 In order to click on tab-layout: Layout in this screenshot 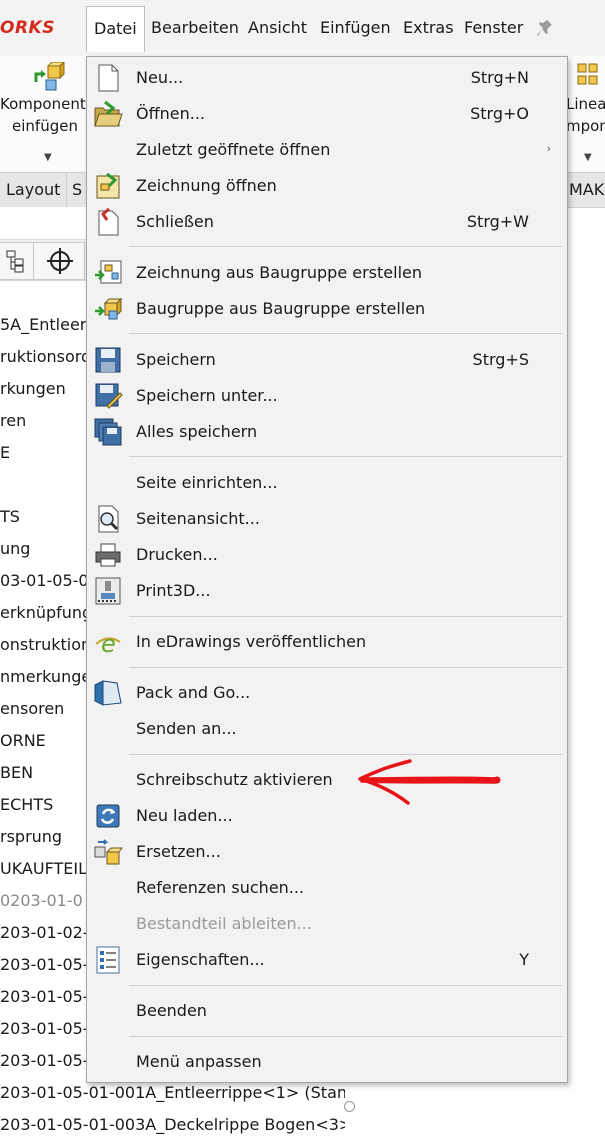, I will do `click(34, 190)`.